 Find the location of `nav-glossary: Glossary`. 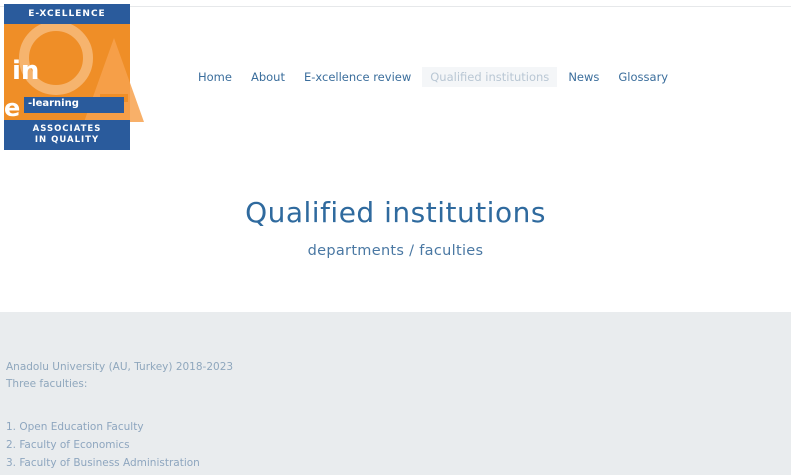

nav-glossary: Glossary is located at coordinates (643, 77).